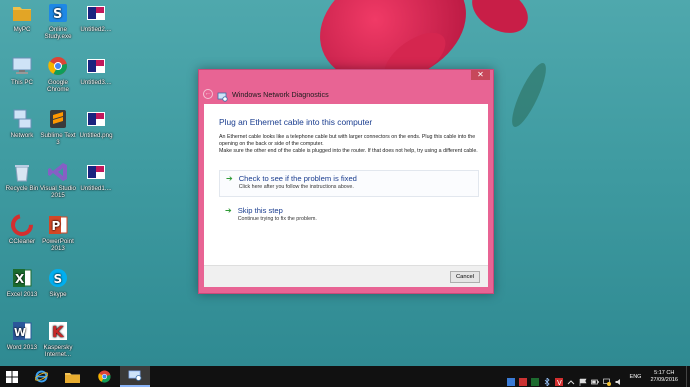  I want to click on option-title: Skip this step, so click(260, 210).